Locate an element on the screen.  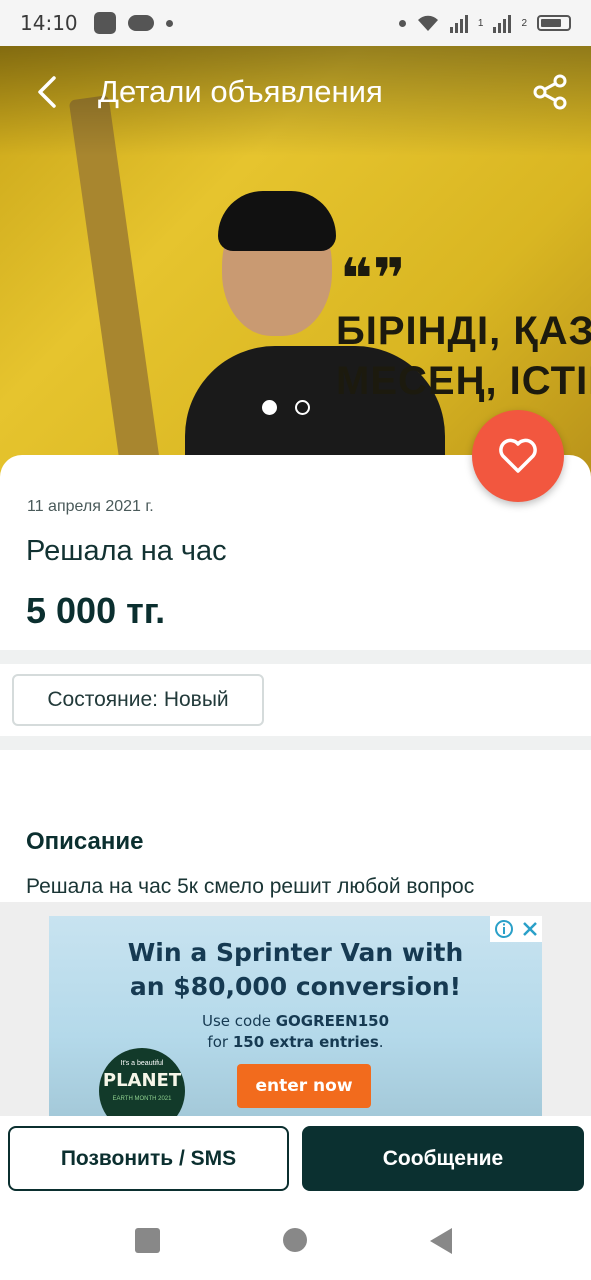
ad-planet-small: It's a beautiful is located at coordinates (142, 1063).